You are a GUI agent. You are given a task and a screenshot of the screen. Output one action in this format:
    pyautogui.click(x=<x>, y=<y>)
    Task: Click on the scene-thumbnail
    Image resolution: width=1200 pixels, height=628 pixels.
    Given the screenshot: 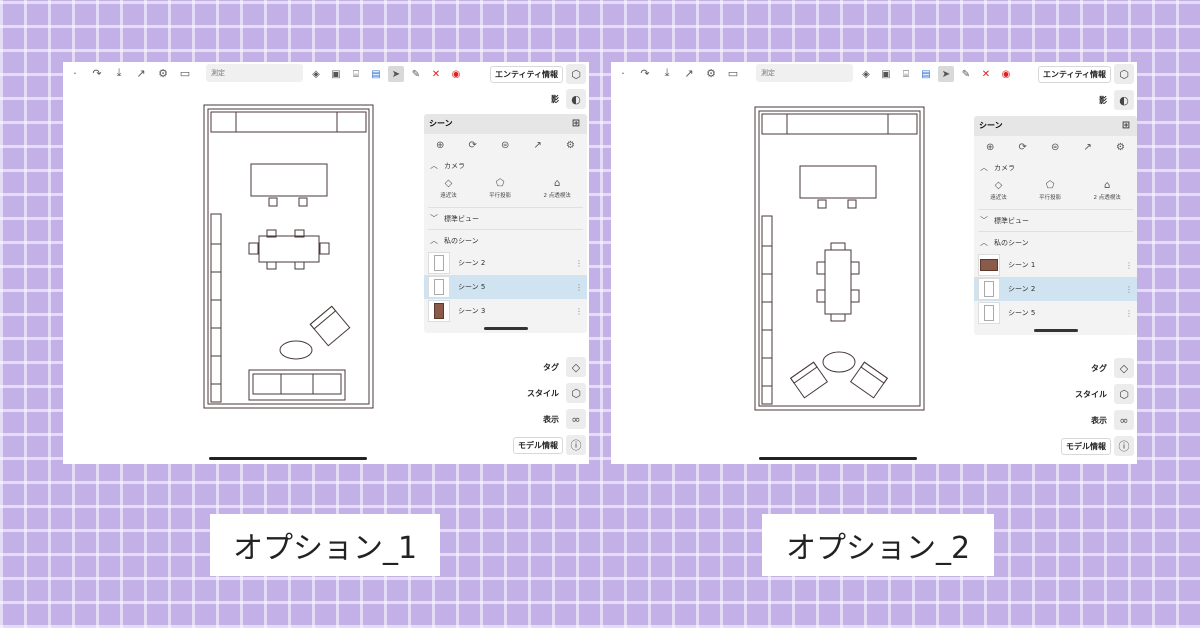 What is the action you would take?
    pyautogui.click(x=439, y=263)
    